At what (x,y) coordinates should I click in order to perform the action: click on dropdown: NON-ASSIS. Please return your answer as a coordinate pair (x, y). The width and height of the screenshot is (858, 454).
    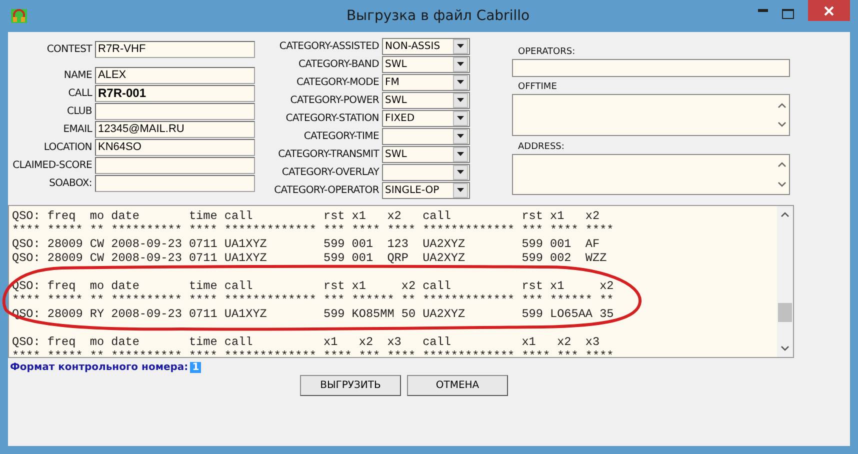
    Looking at the image, I should click on (426, 46).